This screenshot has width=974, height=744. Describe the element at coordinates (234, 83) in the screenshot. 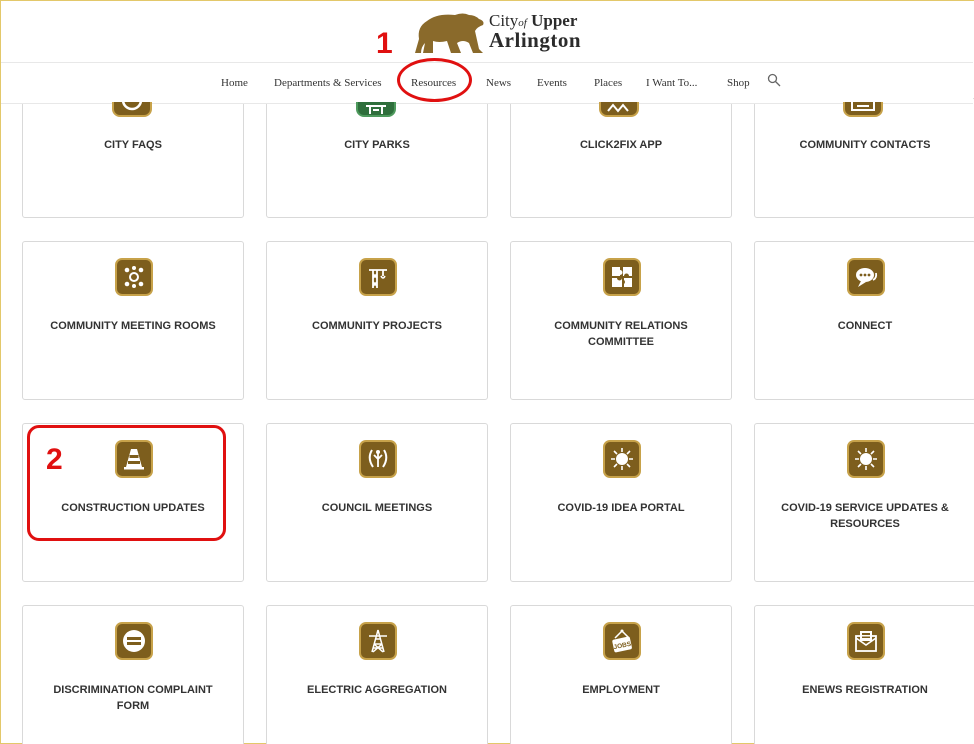

I see `nav-home: Home` at that location.